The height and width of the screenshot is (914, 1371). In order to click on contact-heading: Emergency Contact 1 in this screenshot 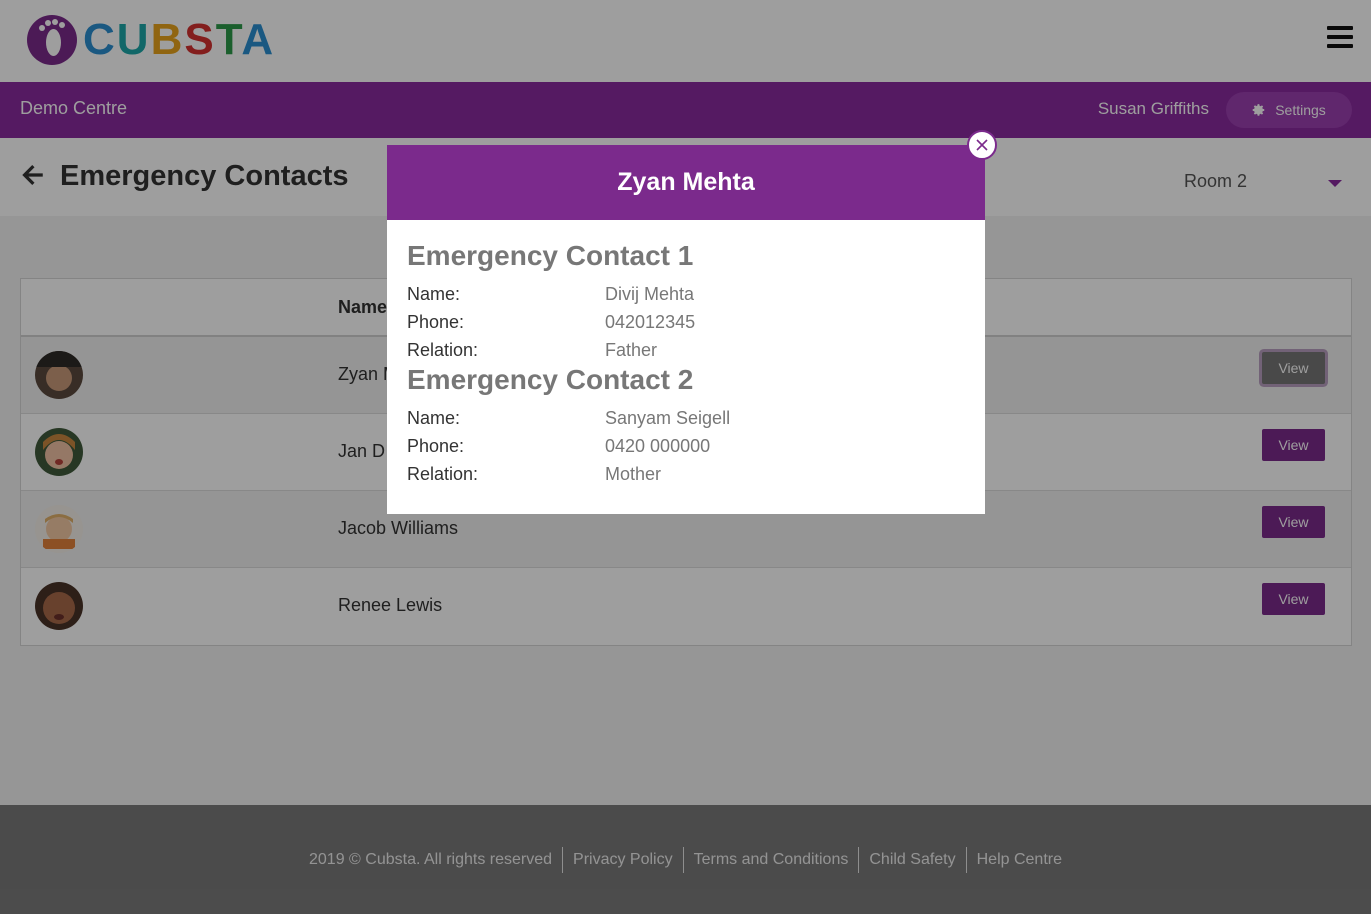, I will do `click(550, 255)`.